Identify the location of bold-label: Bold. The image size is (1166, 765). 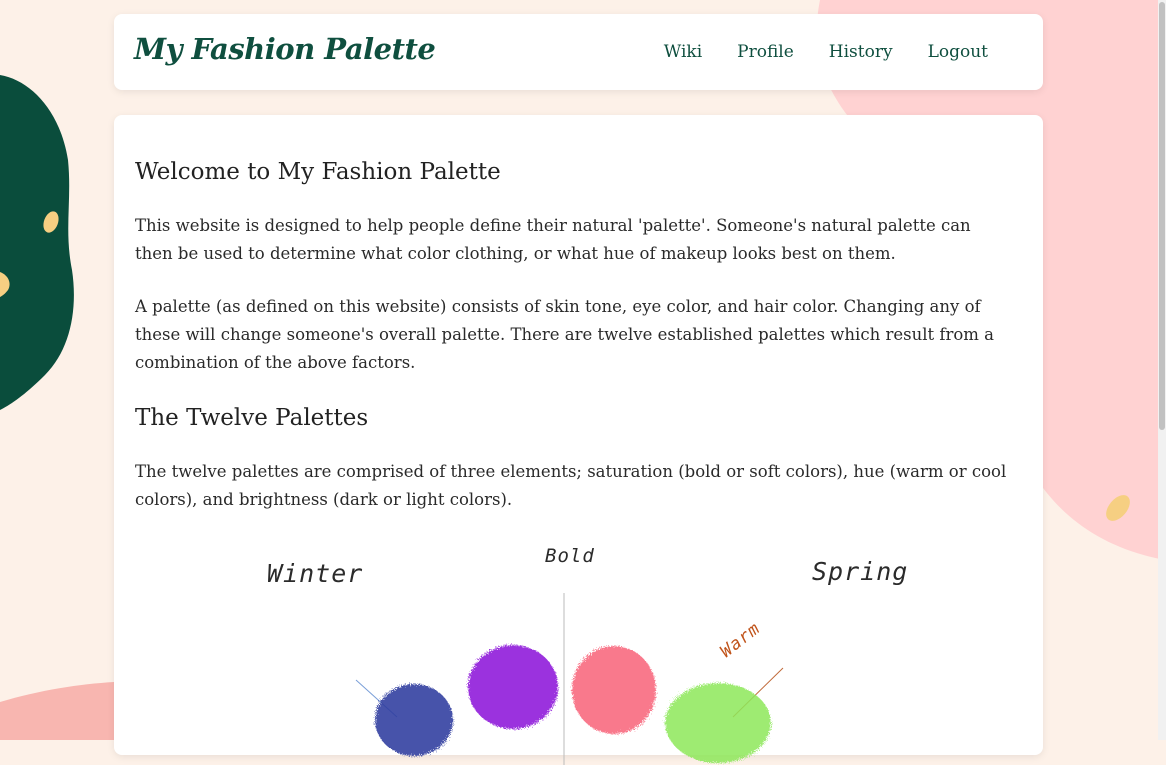
(570, 556).